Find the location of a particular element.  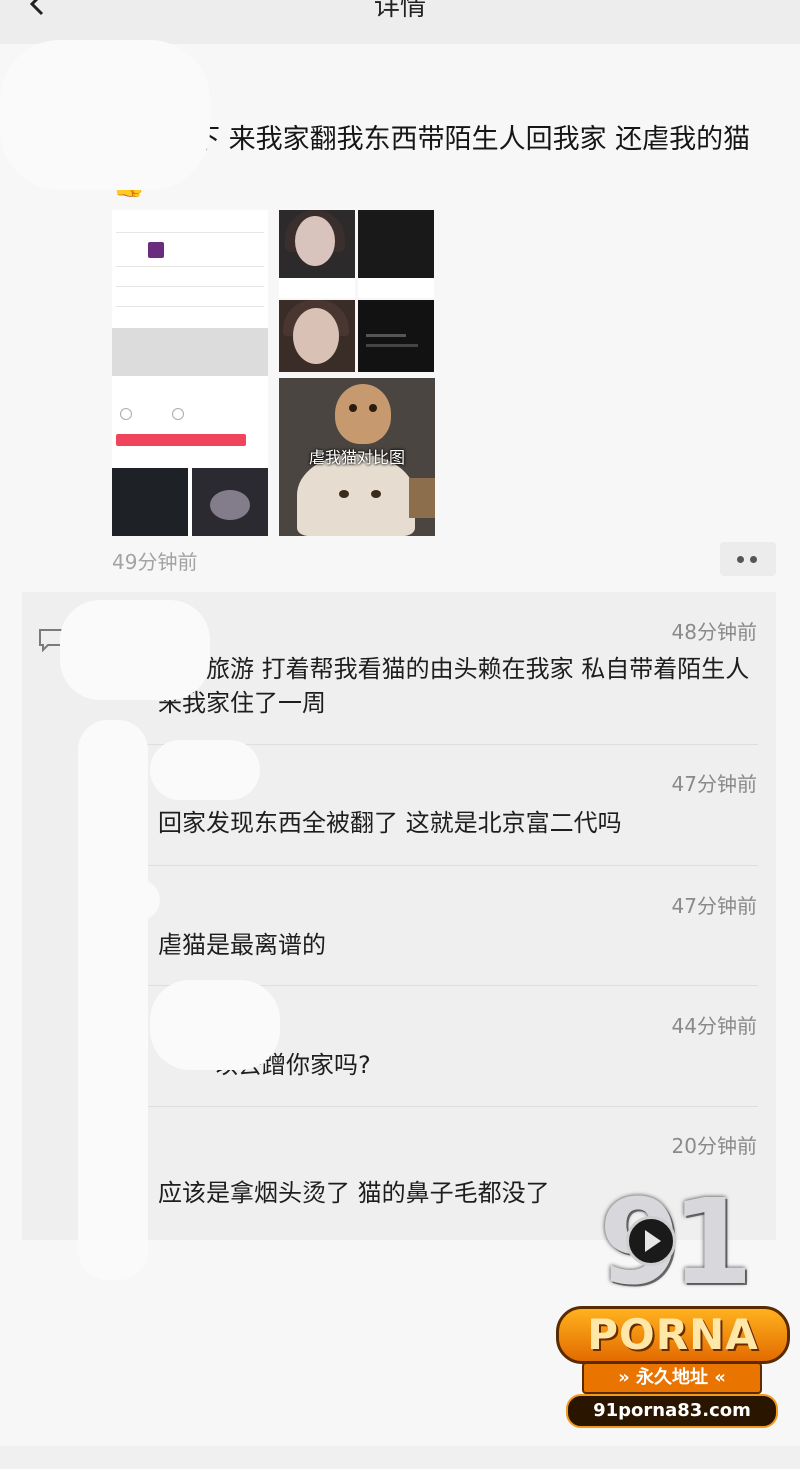

bottom-bar is located at coordinates (400, 1457).